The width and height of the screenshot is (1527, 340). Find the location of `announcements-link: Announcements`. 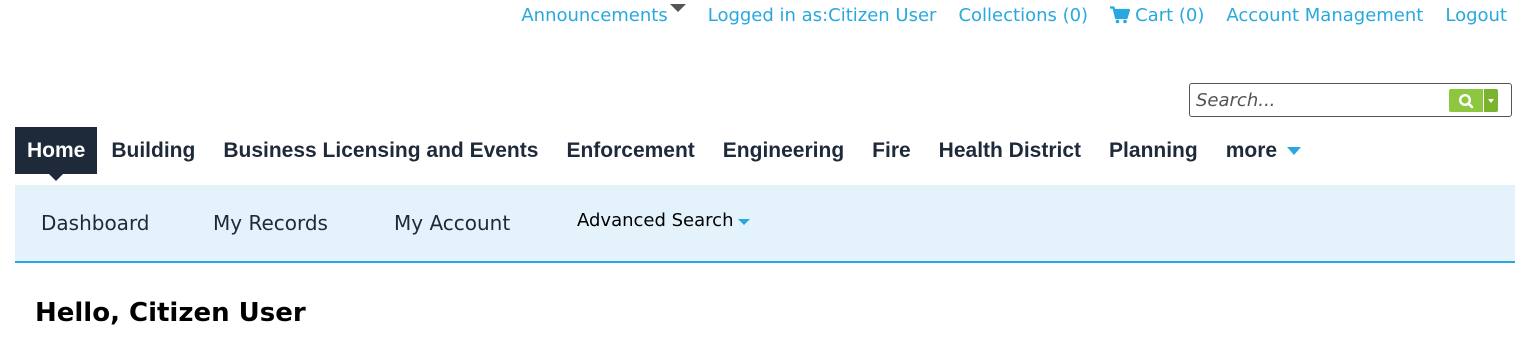

announcements-link: Announcements is located at coordinates (603, 15).